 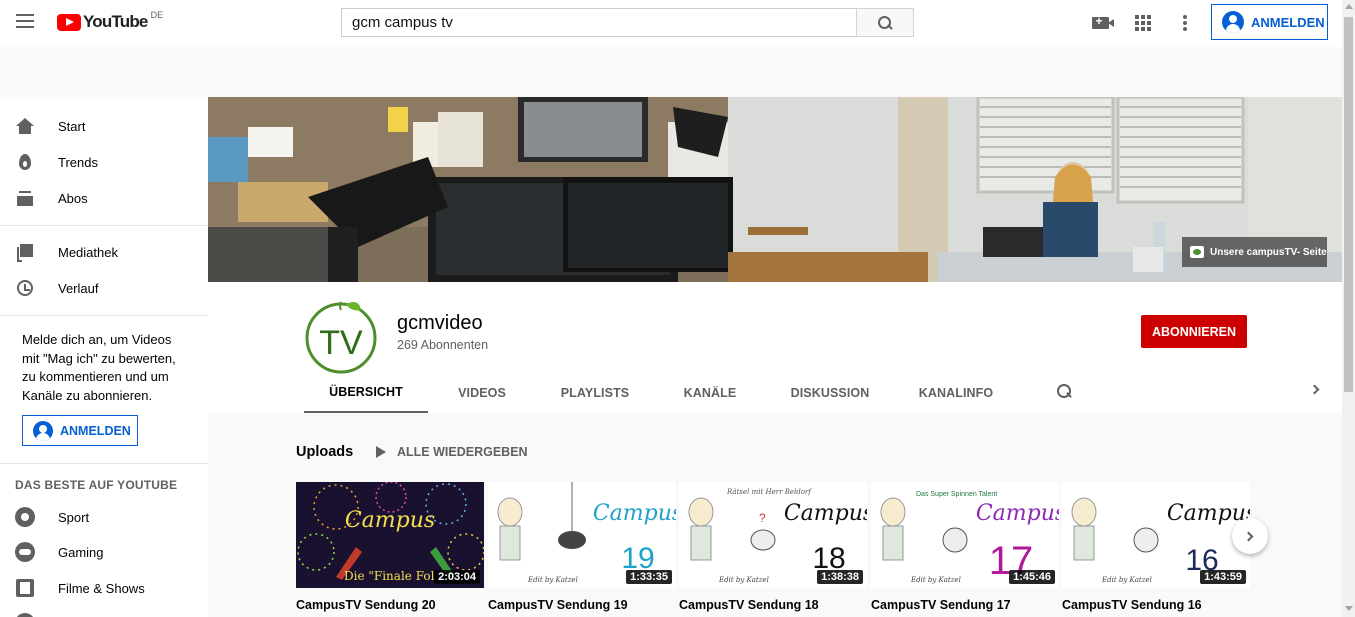 I want to click on subscribe-button: ABONNIEREN, so click(x=1194, y=331).